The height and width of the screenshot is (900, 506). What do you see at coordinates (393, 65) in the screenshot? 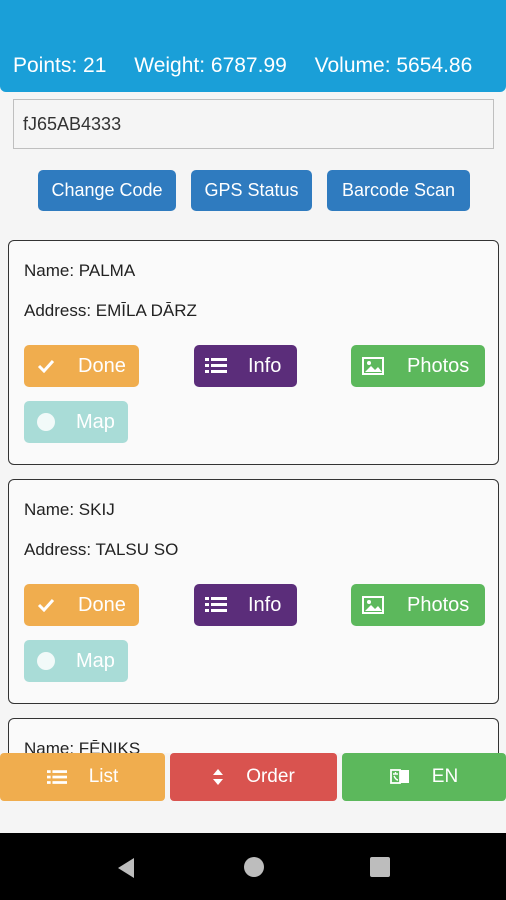
I see `total-volume: Volume: 5654.86` at bounding box center [393, 65].